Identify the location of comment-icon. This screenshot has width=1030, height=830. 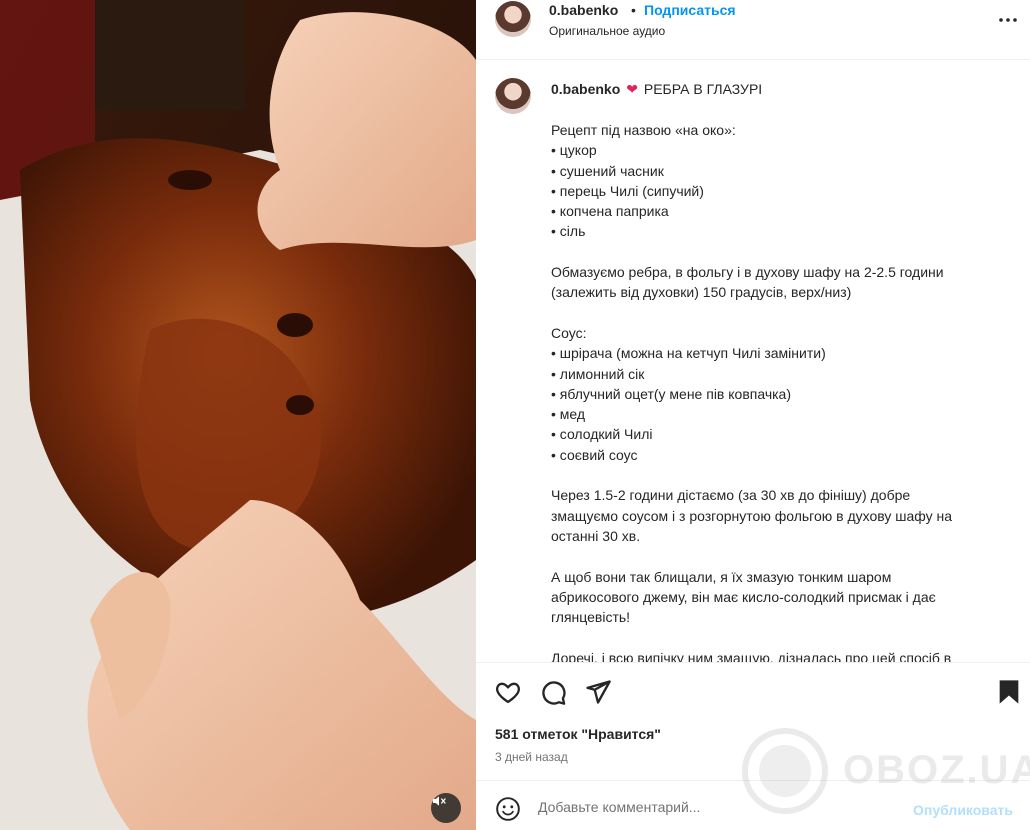
(553, 692).